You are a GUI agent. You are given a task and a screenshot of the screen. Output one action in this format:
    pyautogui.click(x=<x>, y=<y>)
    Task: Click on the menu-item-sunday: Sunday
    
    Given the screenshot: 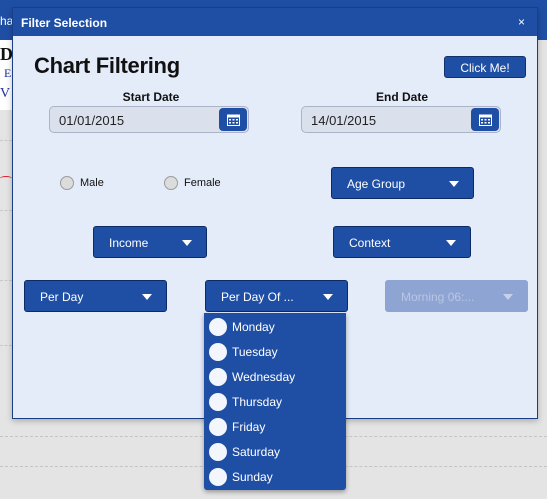 What is the action you would take?
    pyautogui.click(x=241, y=477)
    